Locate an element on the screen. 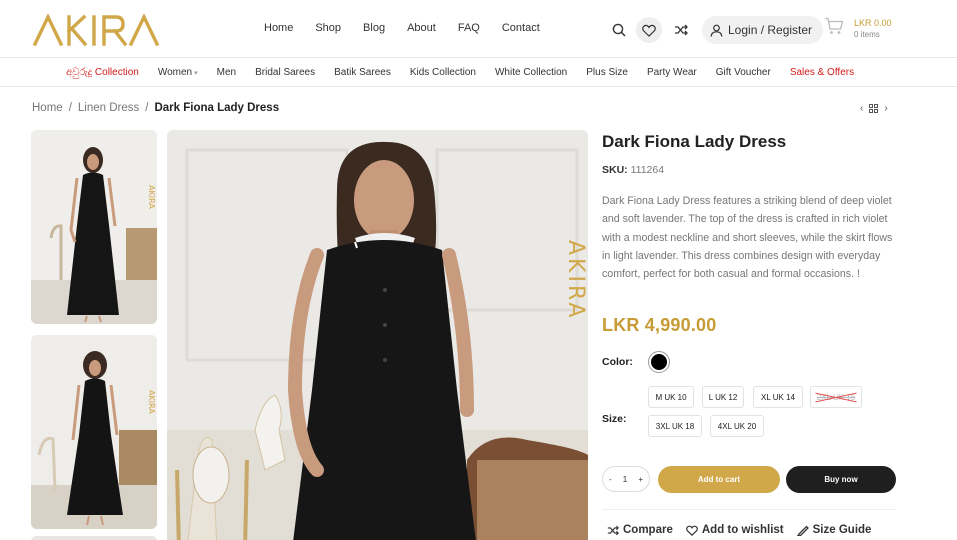 Image resolution: width=957 pixels, height=540 pixels. cart-item-count: 0 items is located at coordinates (867, 34).